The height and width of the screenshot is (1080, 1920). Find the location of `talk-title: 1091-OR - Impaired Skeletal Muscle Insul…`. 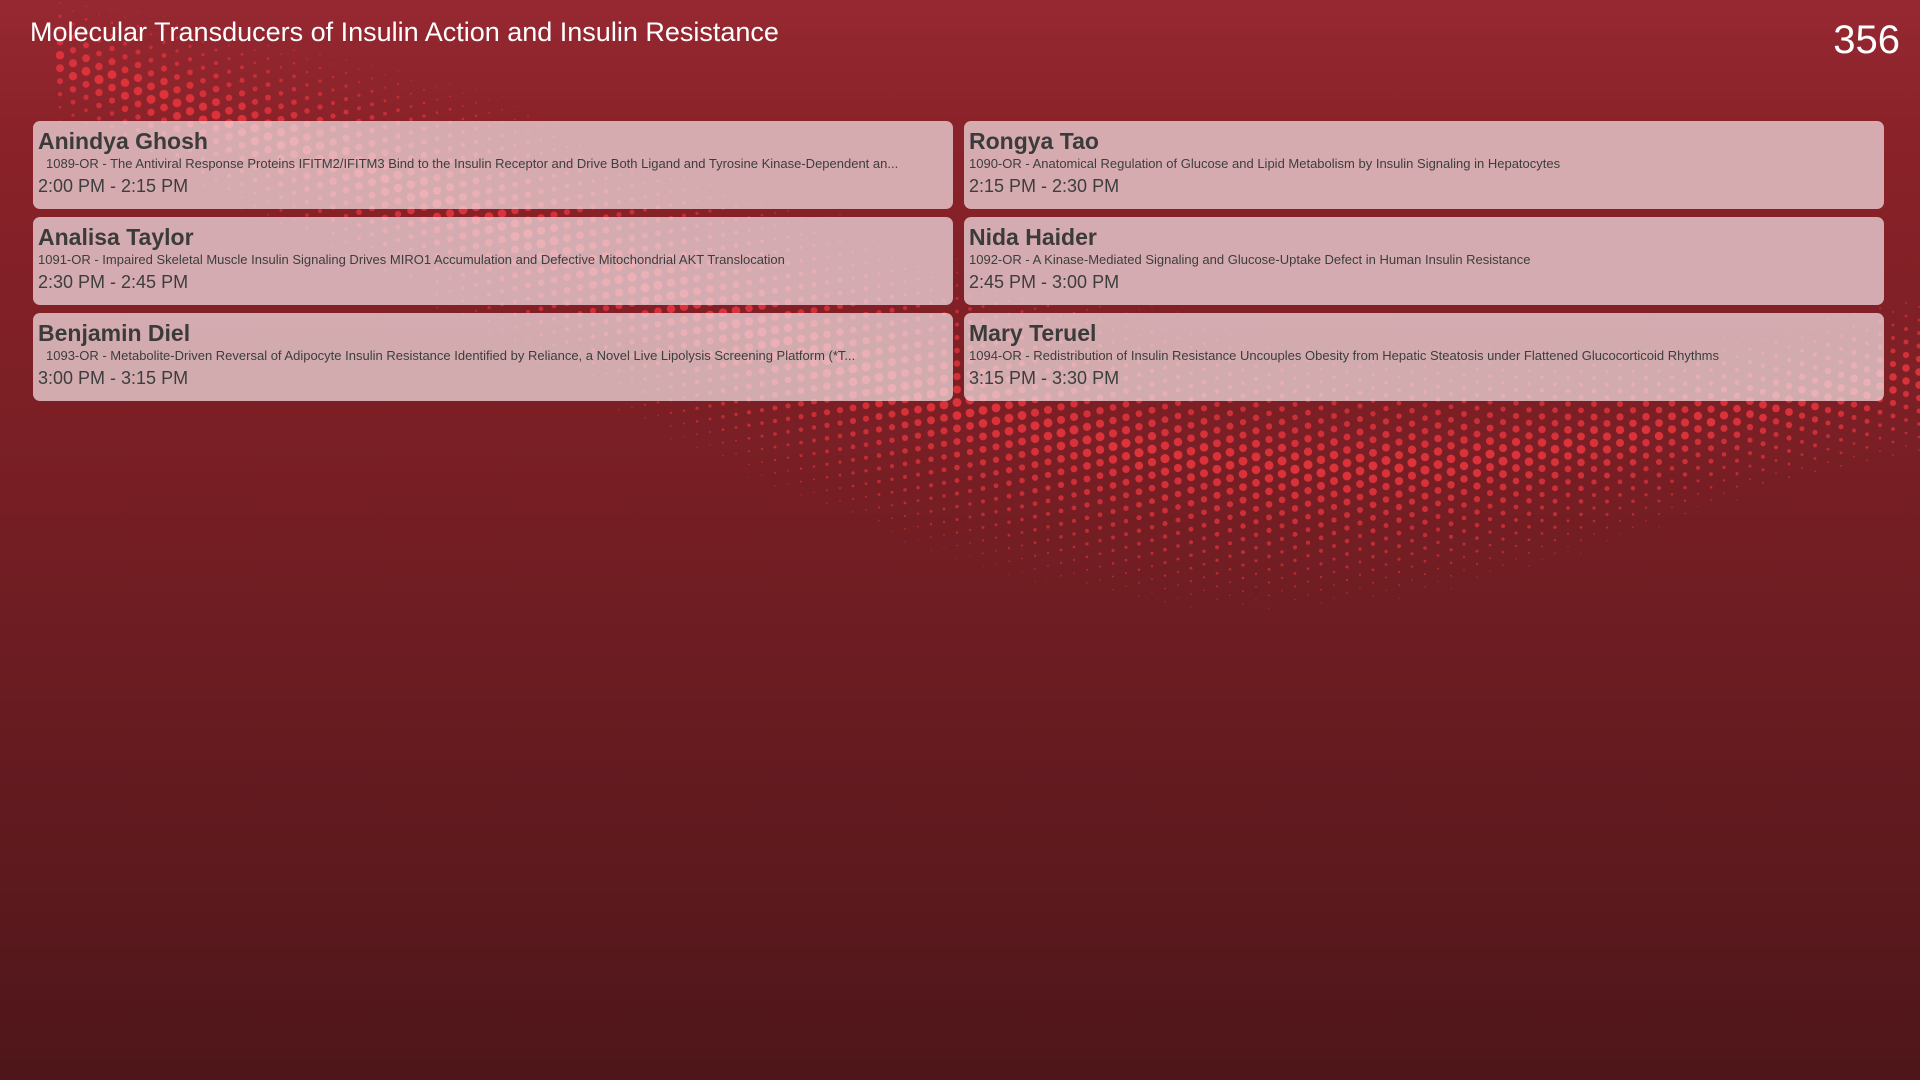

talk-title: 1091-OR - Impaired Skeletal Muscle Insul… is located at coordinates (411, 259).